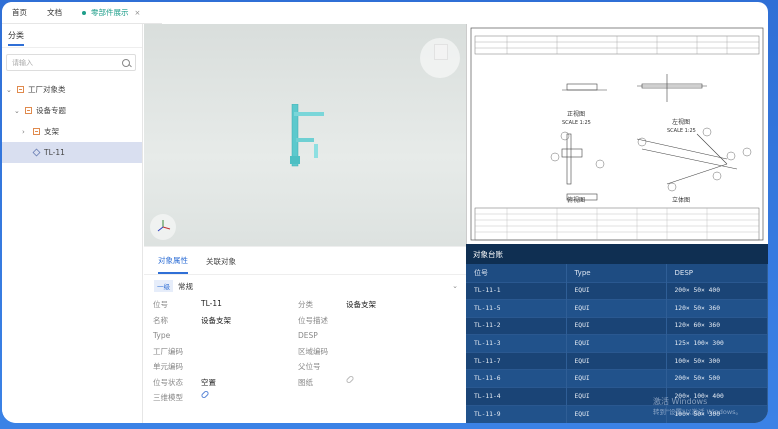 This screenshot has height=429, width=778. Describe the element at coordinates (516, 378) in the screenshot. I see `table-cell: TL-11-6` at that location.